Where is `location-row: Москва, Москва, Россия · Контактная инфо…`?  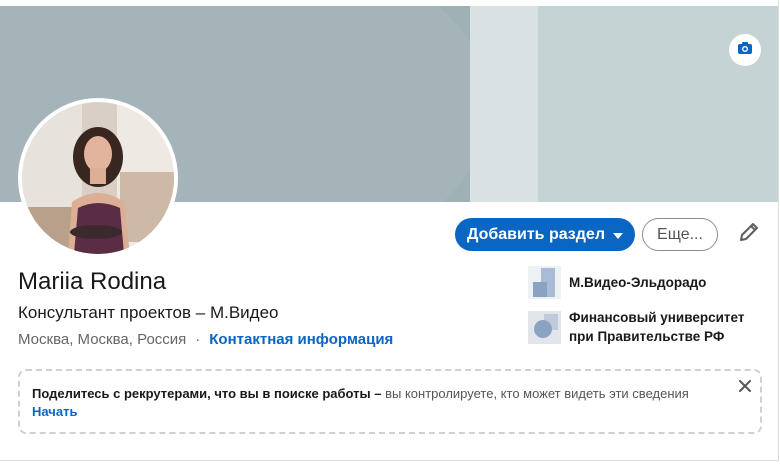 location-row: Москва, Москва, Россия · Контактная инфо… is located at coordinates (205, 339).